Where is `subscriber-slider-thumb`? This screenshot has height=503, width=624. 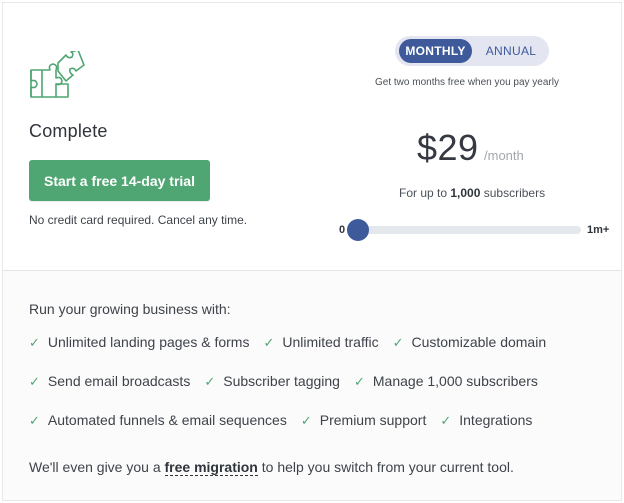 subscriber-slider-thumb is located at coordinates (358, 230).